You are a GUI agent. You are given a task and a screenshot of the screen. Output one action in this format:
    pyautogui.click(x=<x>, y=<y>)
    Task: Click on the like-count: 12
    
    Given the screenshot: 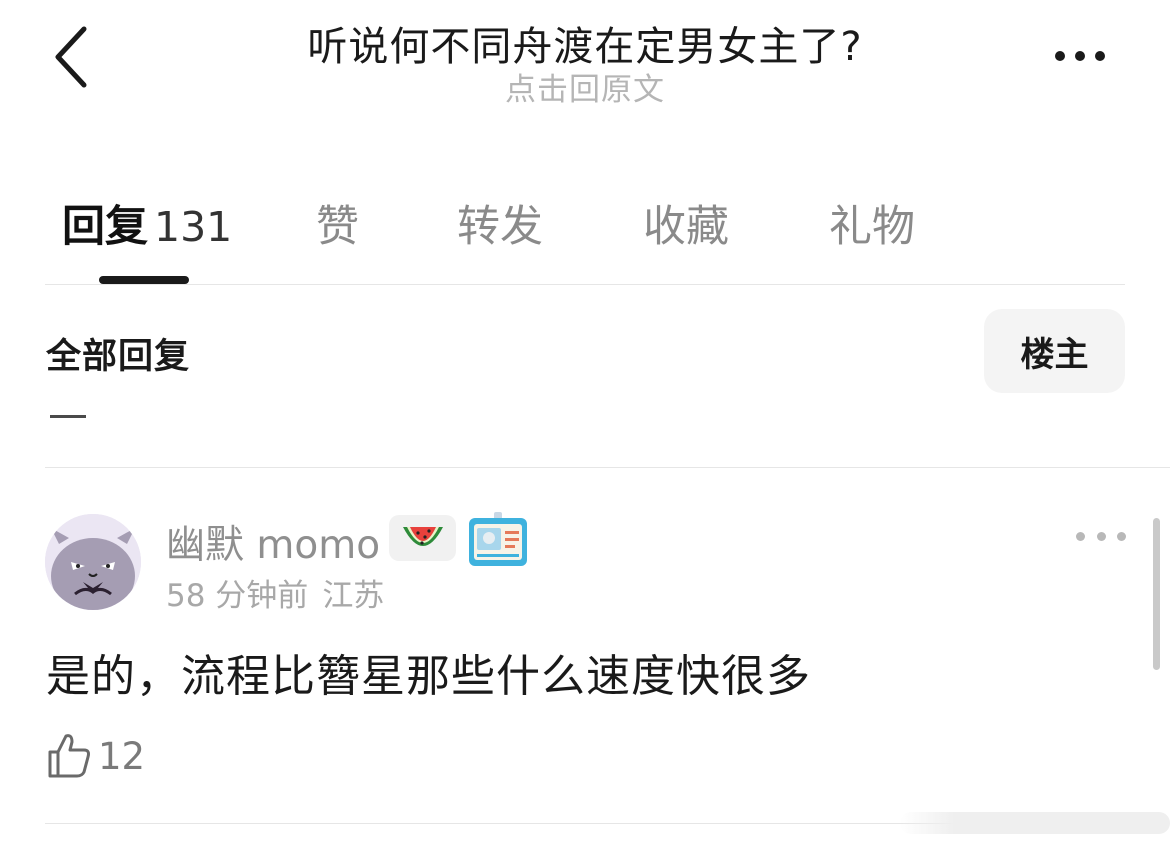 What is the action you would take?
    pyautogui.click(x=122, y=756)
    